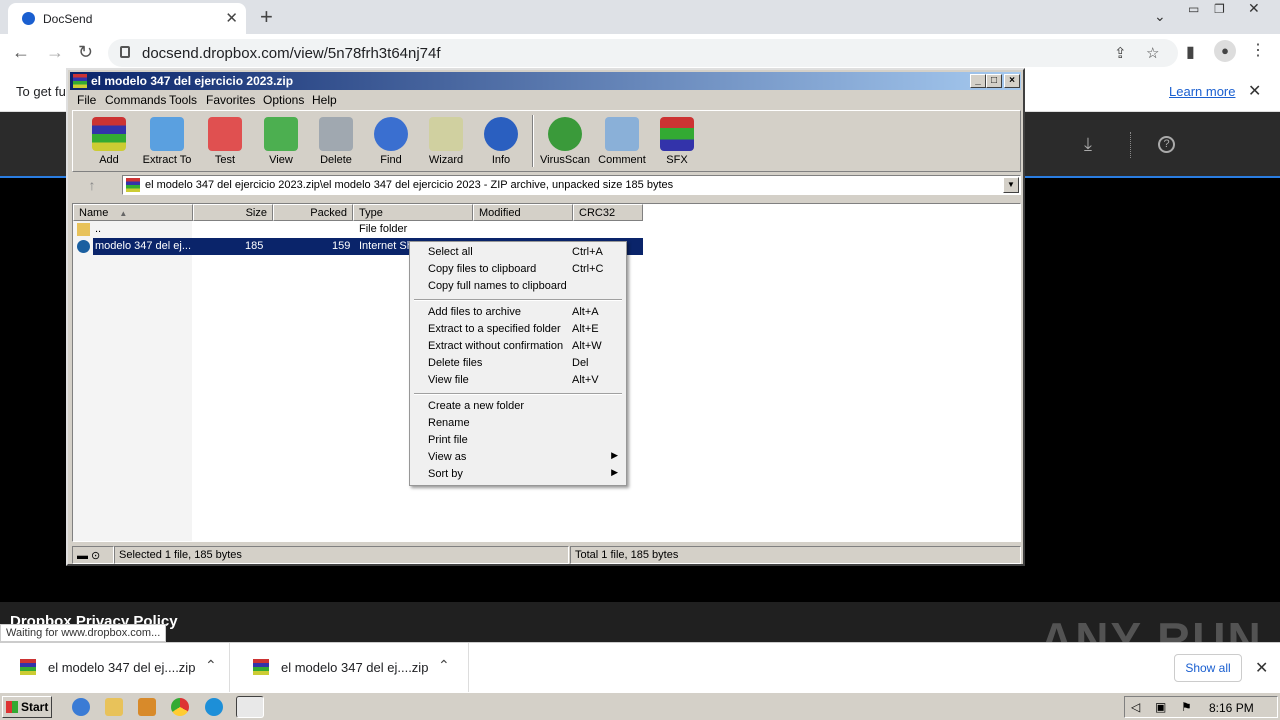 The width and height of the screenshot is (1280, 720). I want to click on up-arrow-icon: ↑, so click(92, 185).